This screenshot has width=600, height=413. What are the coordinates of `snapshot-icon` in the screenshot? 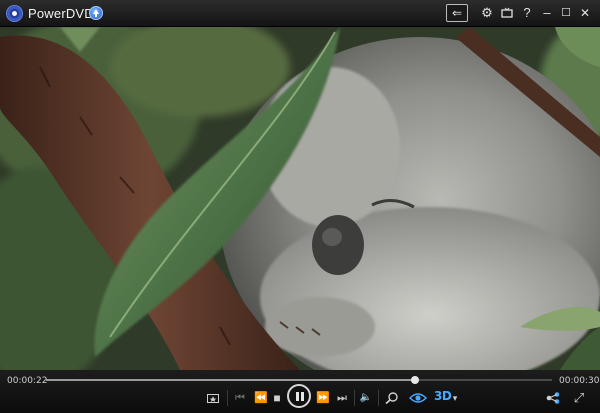 It's located at (213, 398).